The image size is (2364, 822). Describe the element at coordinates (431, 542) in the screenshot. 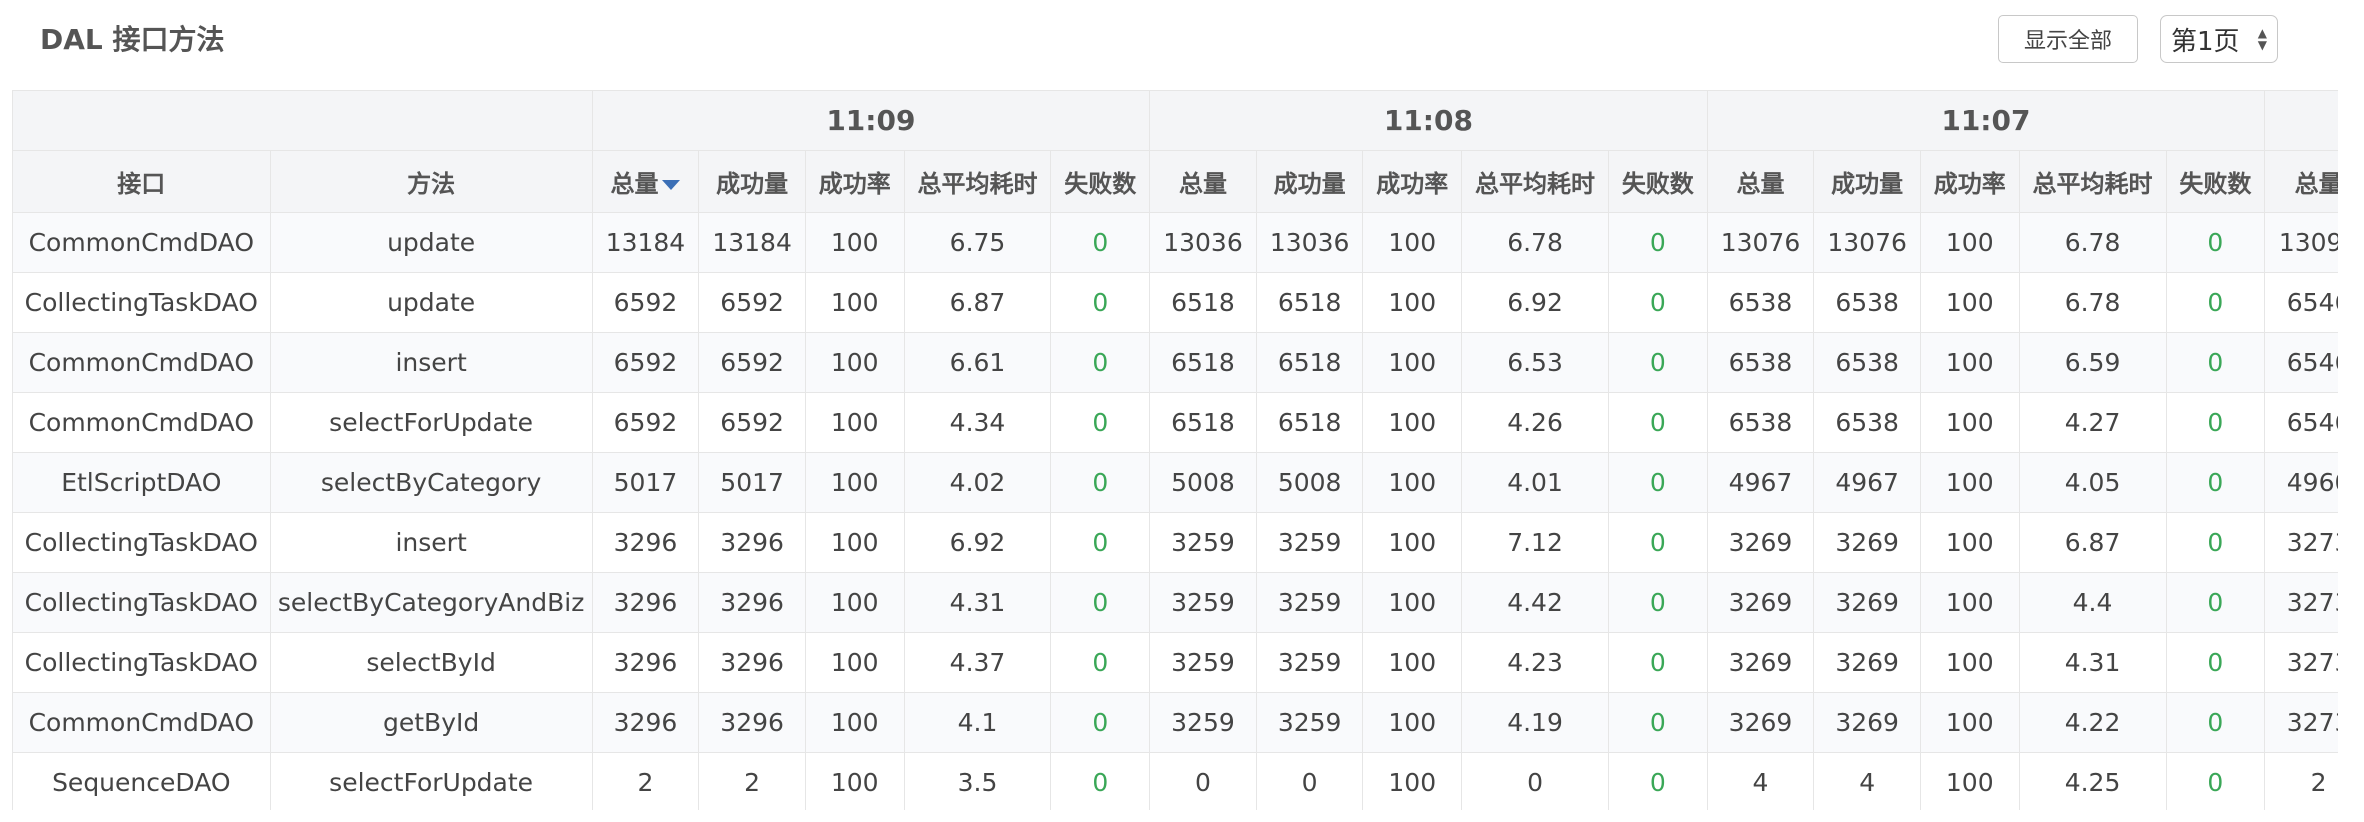

I see `cell-method: insert` at that location.